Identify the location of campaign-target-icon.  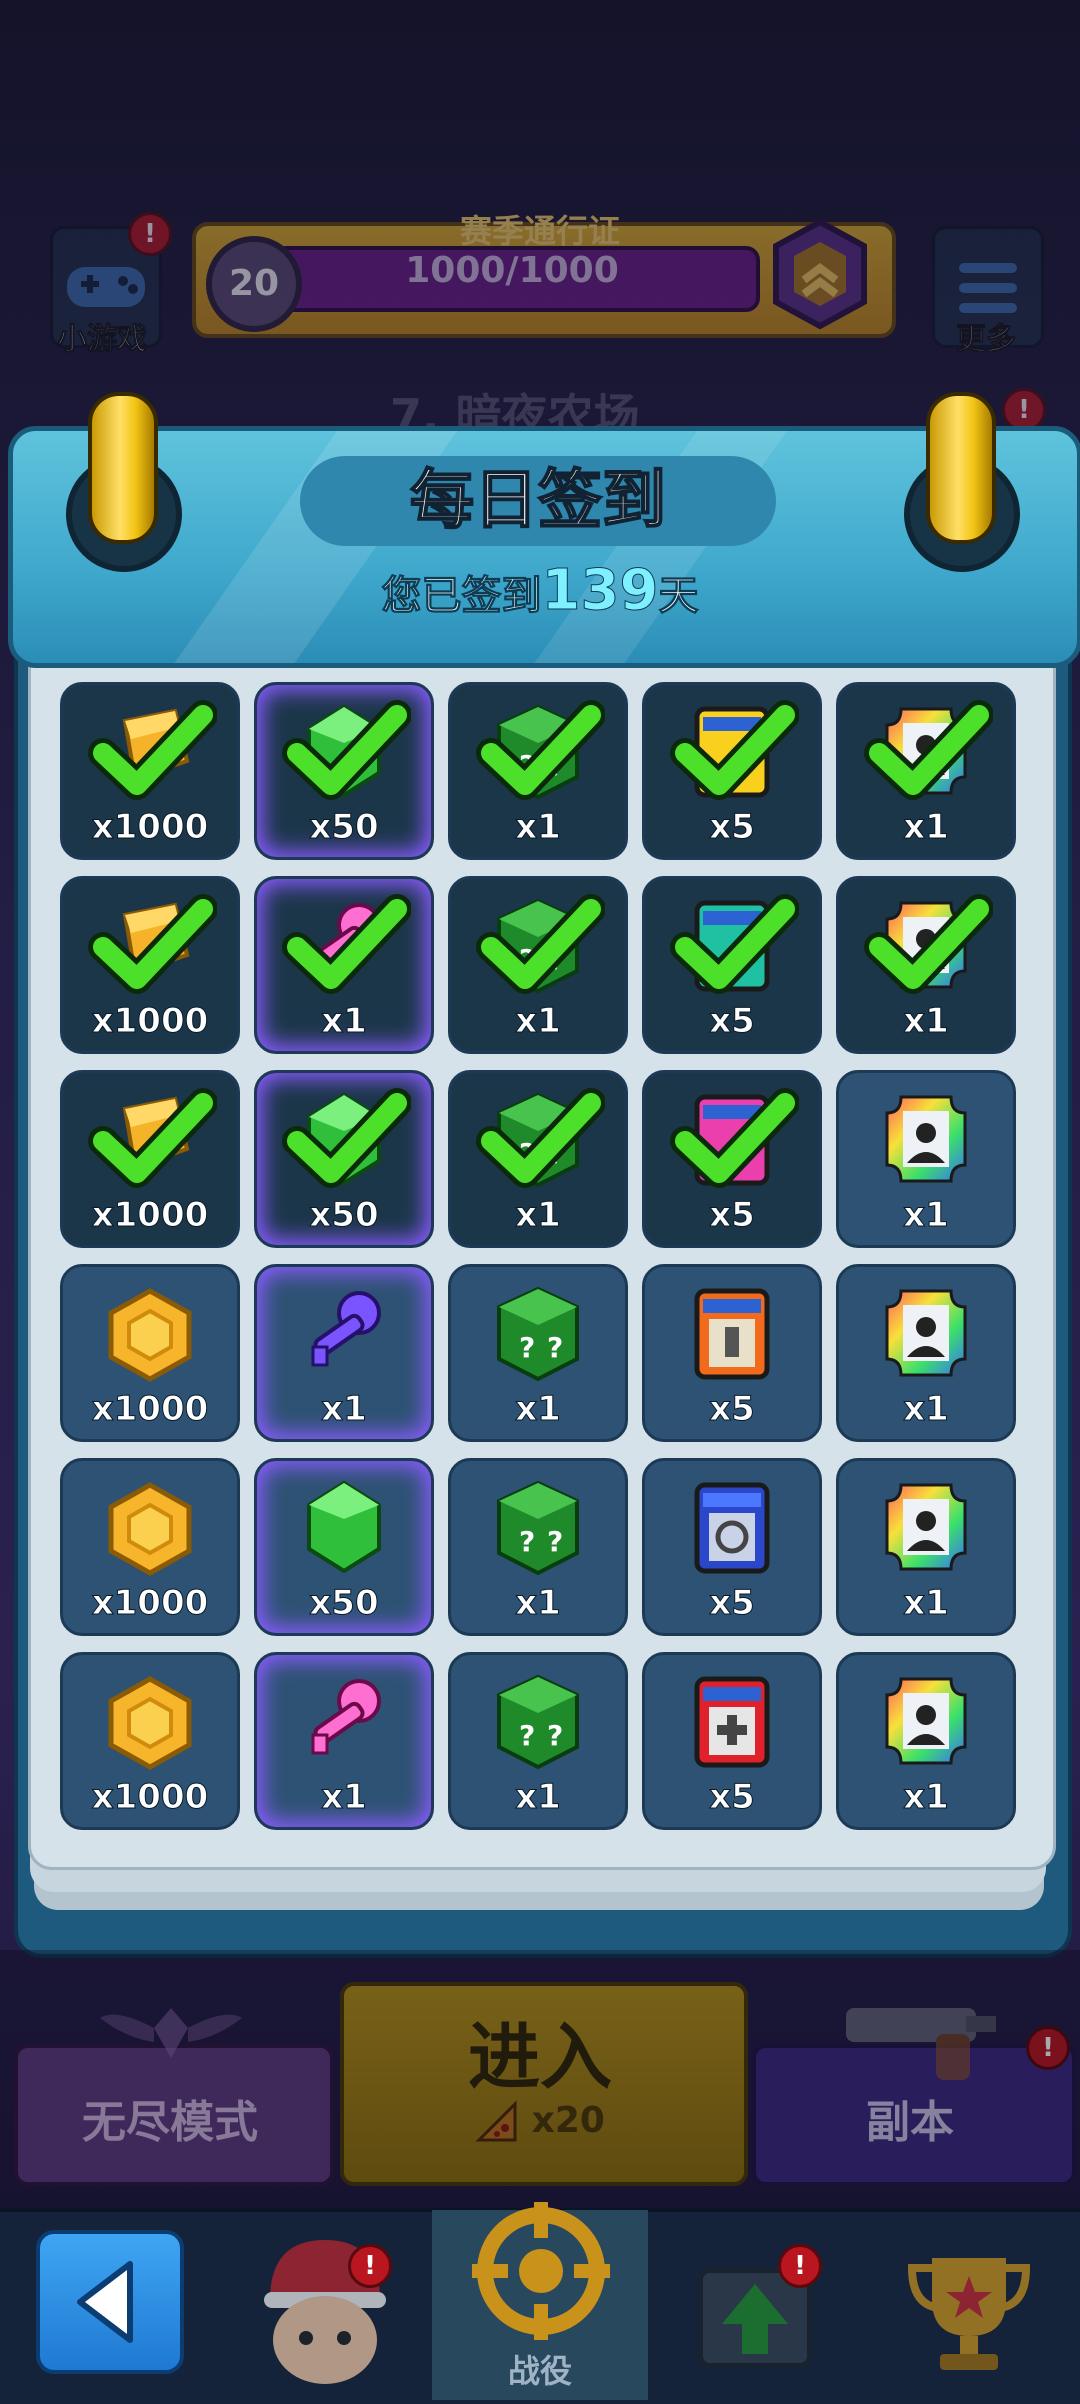
(541, 2271).